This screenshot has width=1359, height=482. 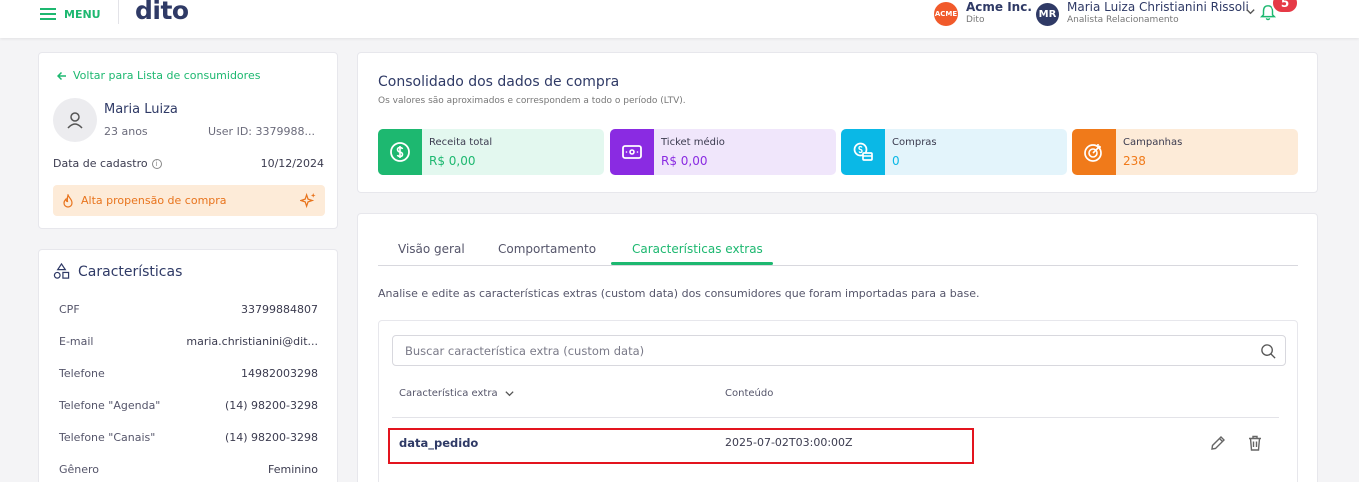 I want to click on metric-label: Ticket médio, so click(x=693, y=142).